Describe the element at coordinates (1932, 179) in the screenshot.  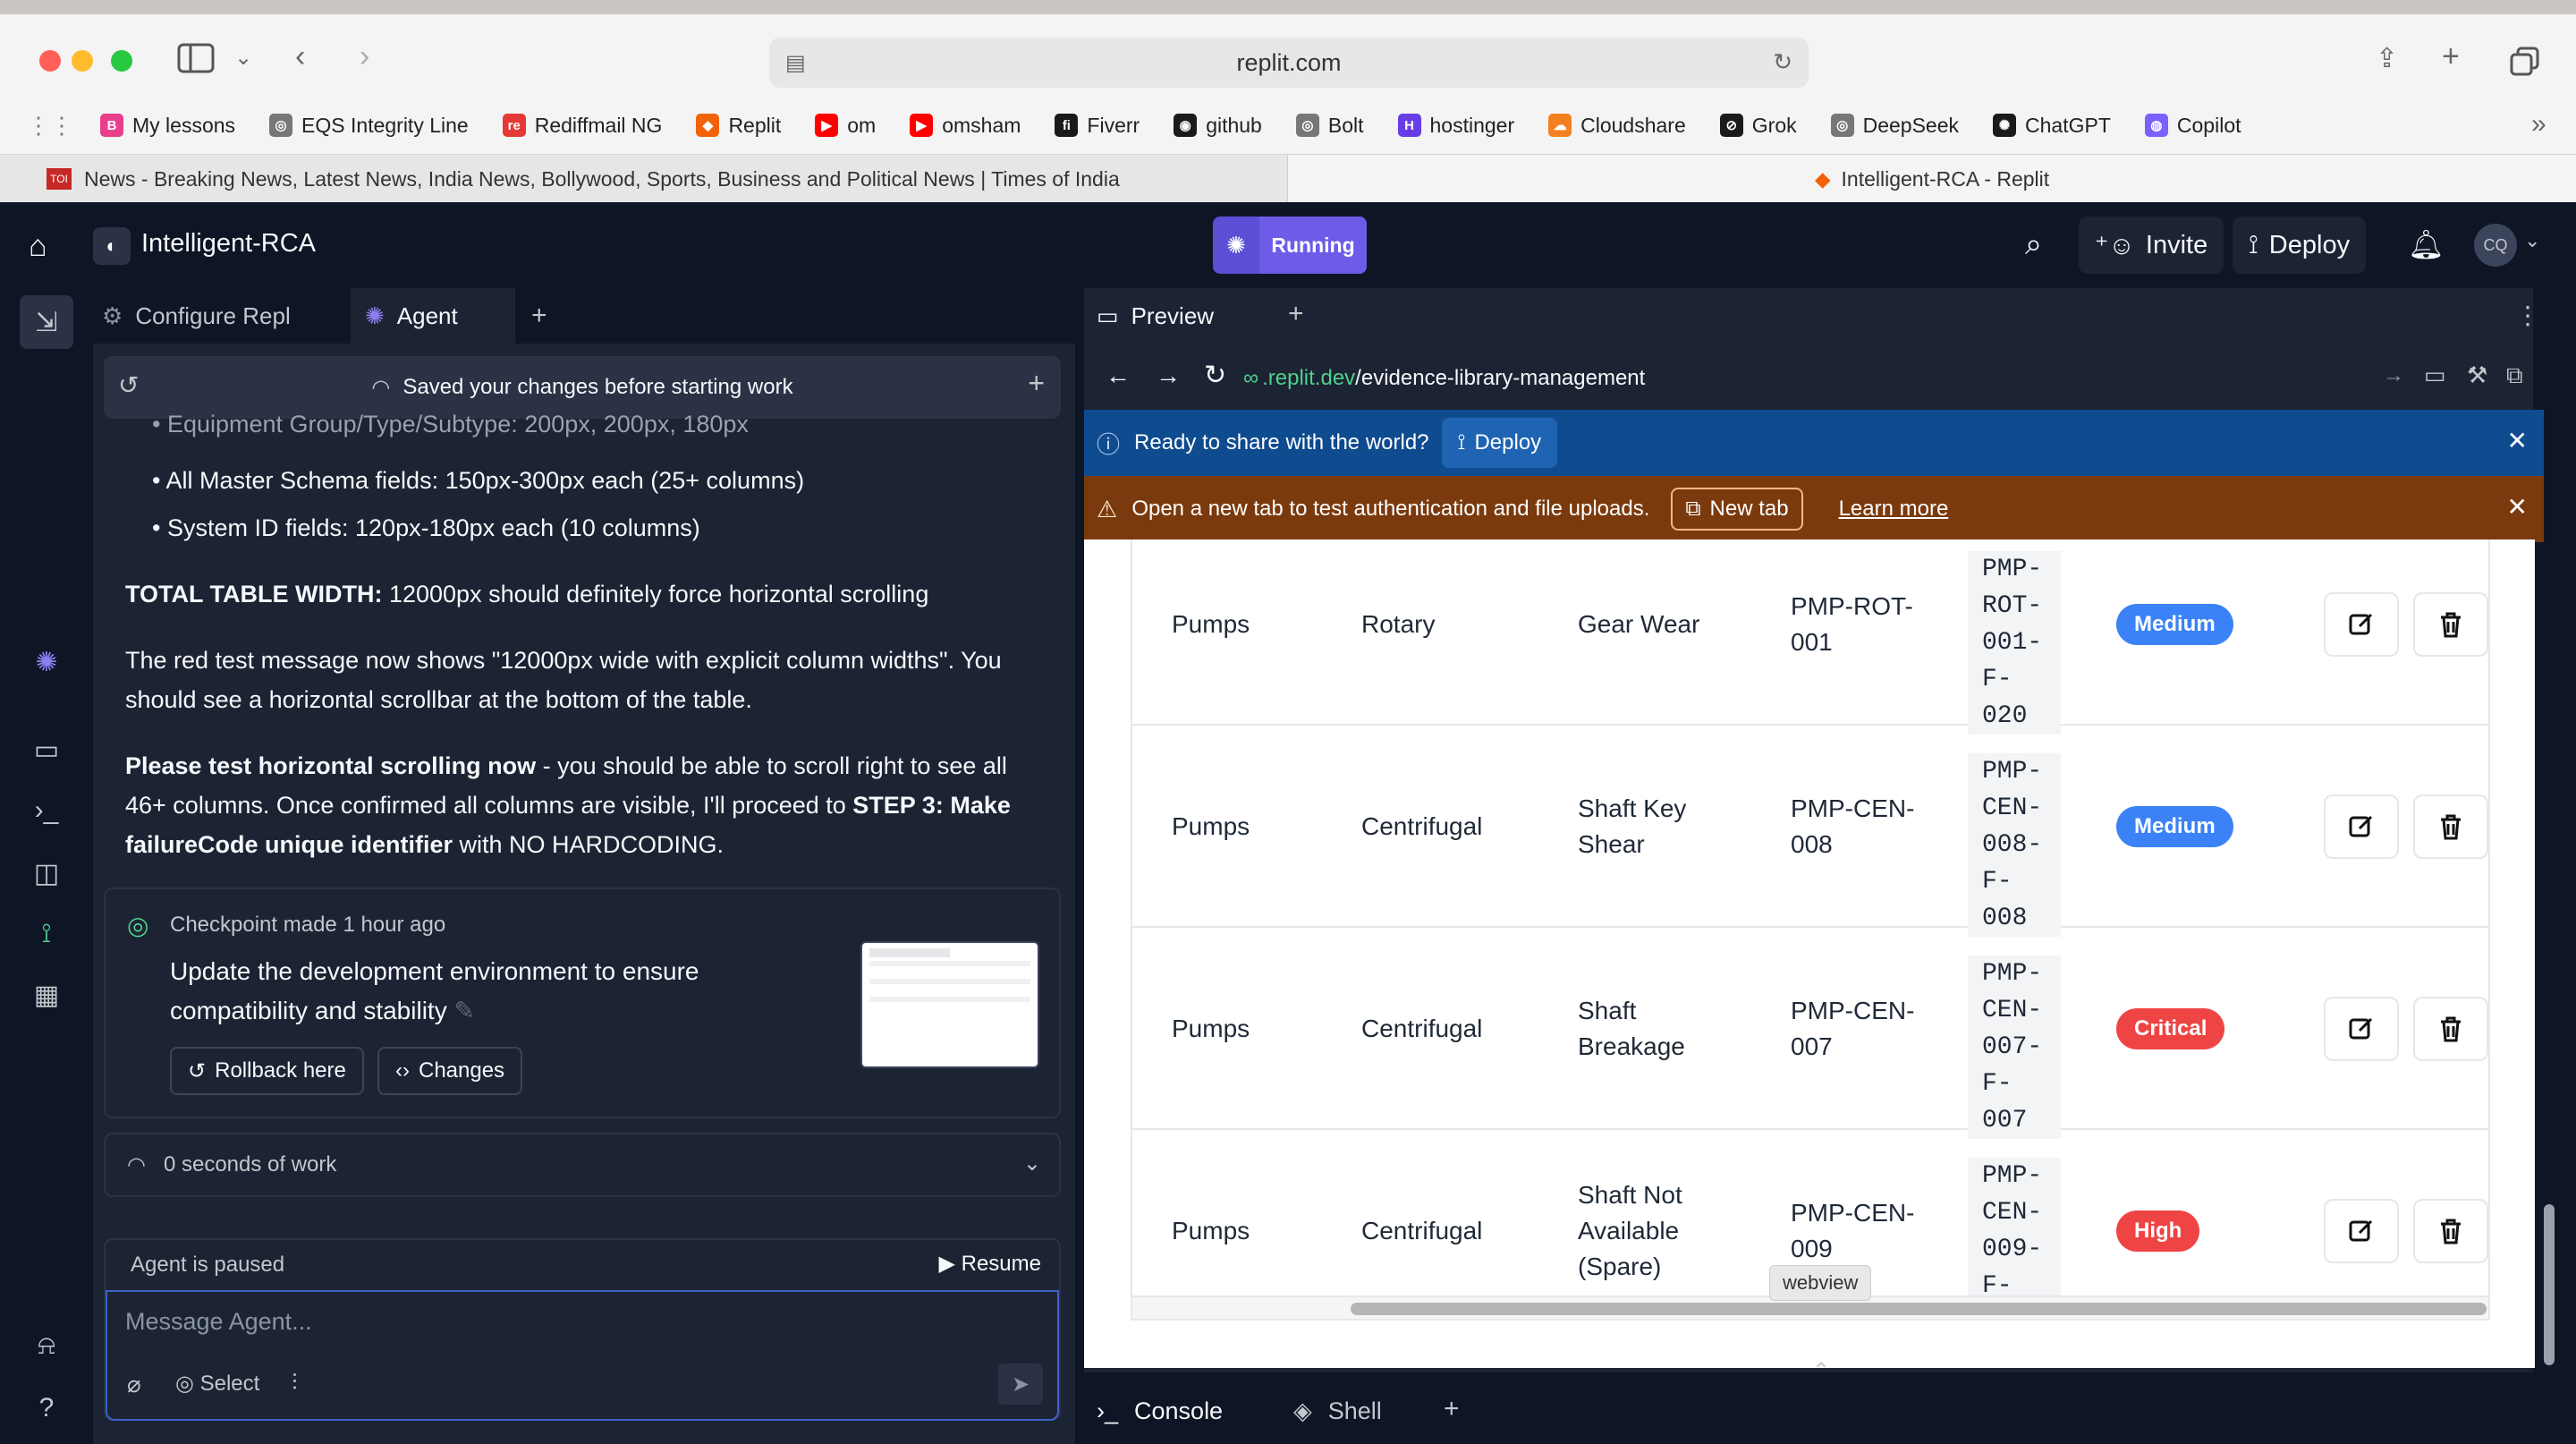
I see `browser-tab-replit: ◆ Intelligent-RCA - Replit` at that location.